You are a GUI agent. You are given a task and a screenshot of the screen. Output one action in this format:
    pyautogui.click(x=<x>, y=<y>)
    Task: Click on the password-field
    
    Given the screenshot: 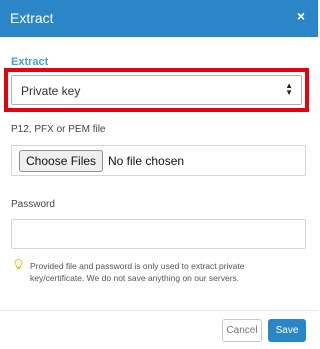 What is the action you would take?
    pyautogui.click(x=158, y=234)
    